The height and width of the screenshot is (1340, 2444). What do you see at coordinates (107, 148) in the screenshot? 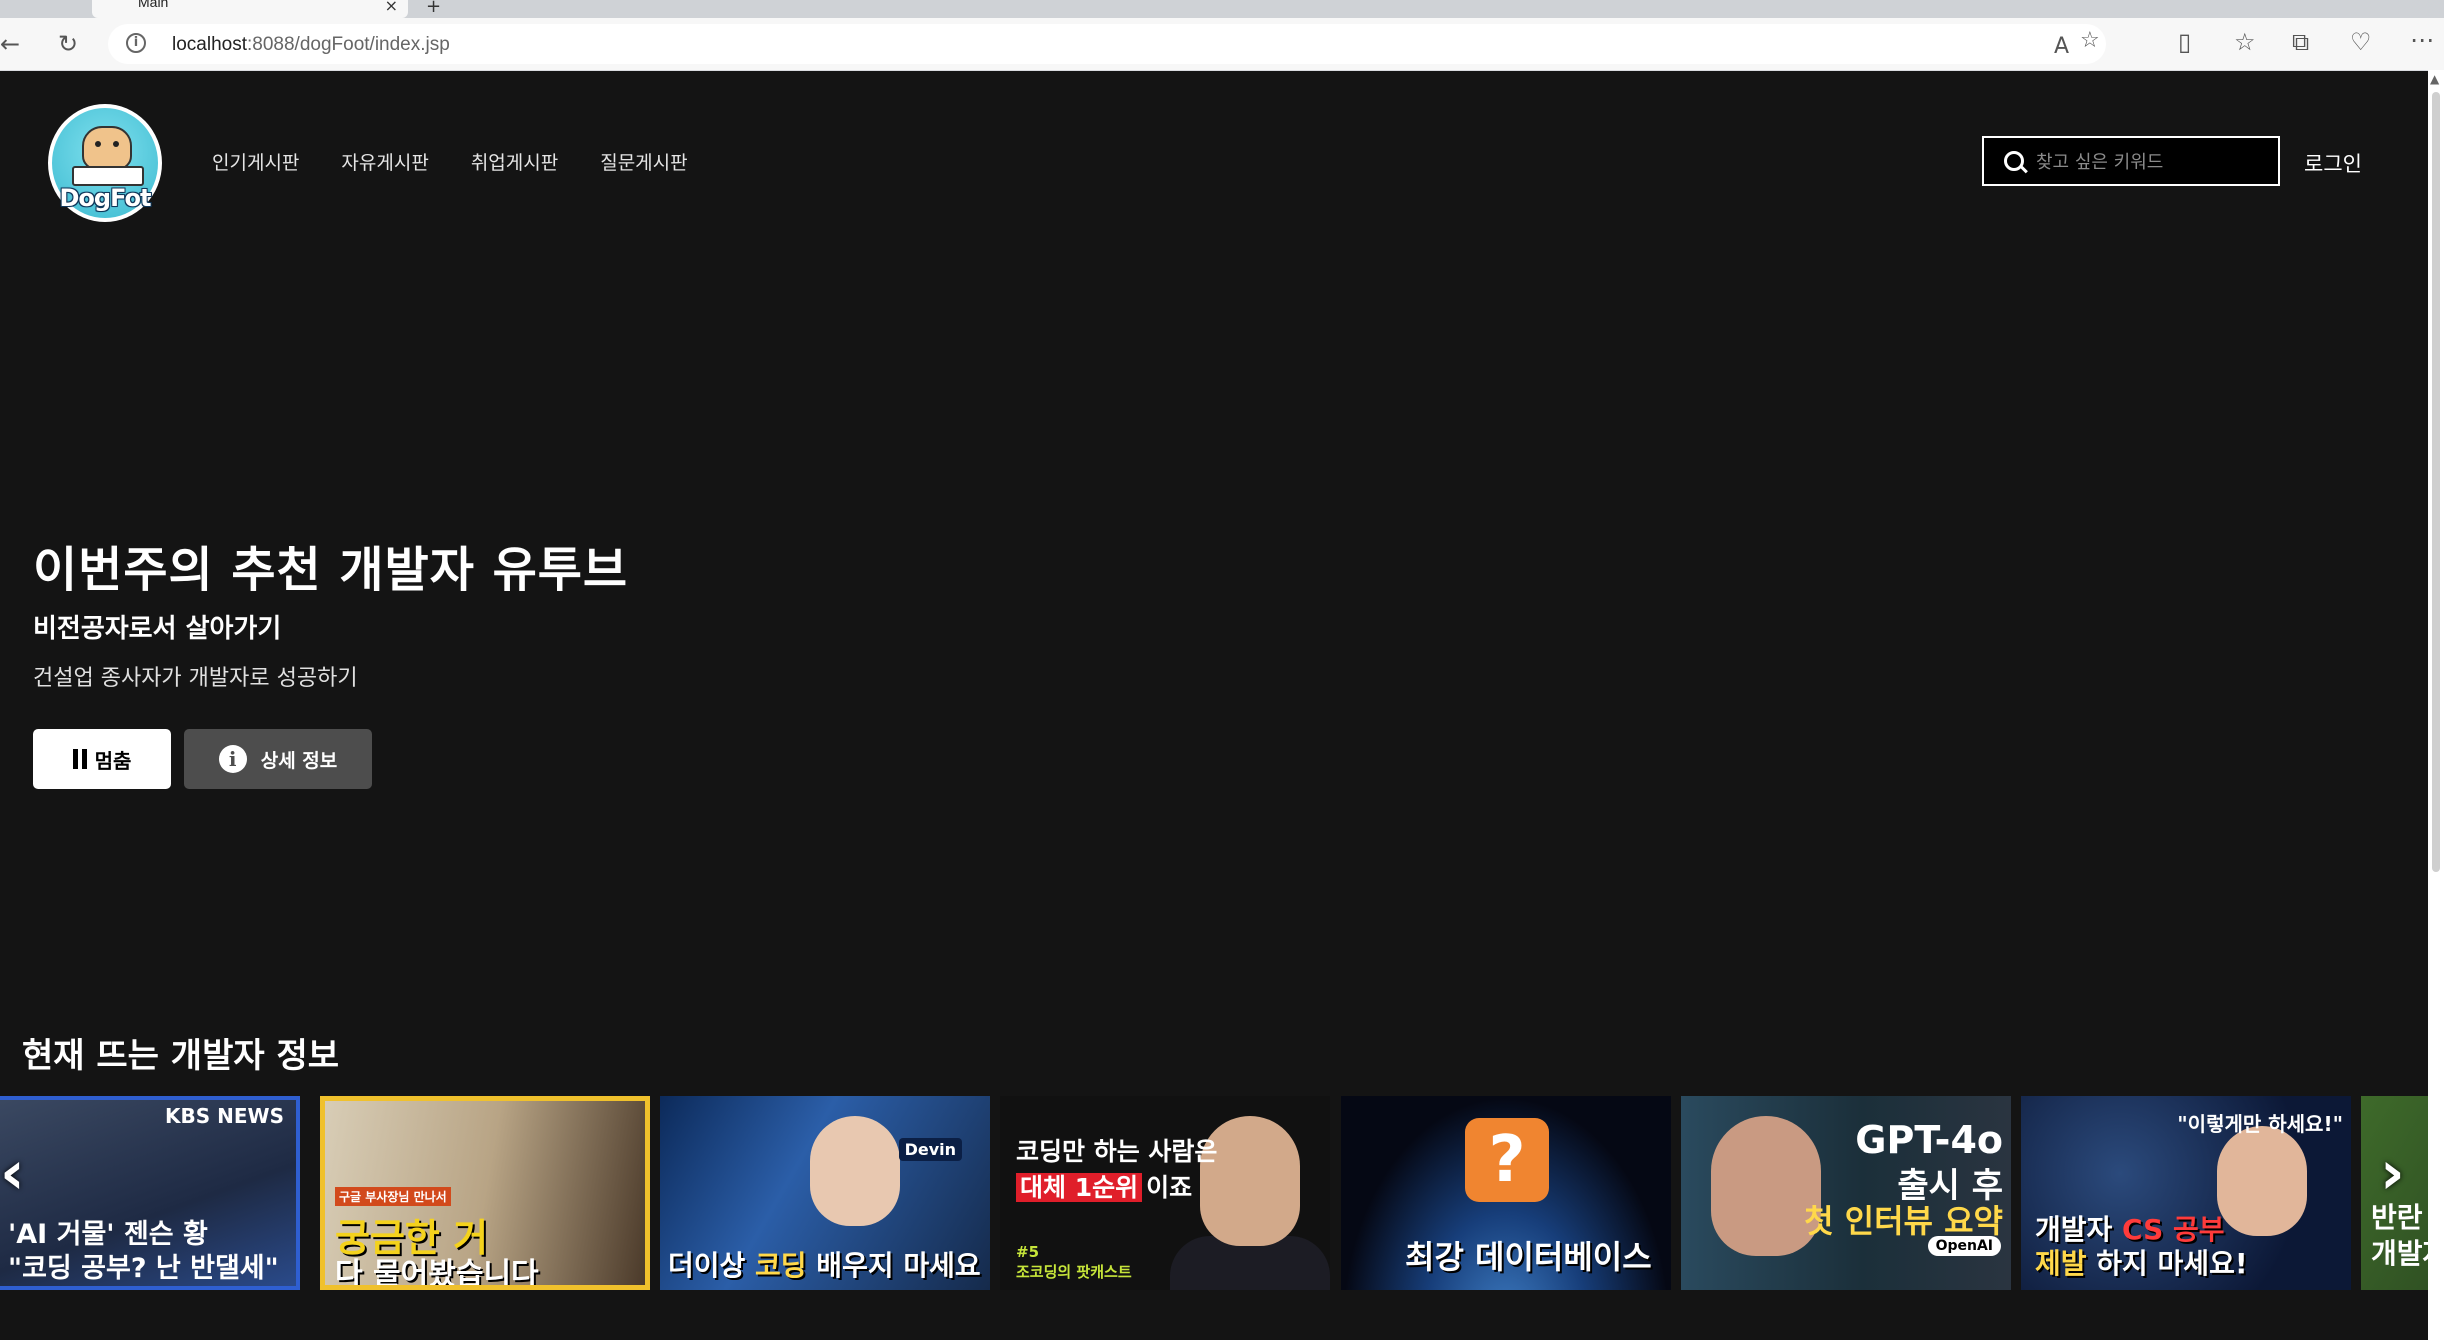
I see `dog-mascot-icon` at bounding box center [107, 148].